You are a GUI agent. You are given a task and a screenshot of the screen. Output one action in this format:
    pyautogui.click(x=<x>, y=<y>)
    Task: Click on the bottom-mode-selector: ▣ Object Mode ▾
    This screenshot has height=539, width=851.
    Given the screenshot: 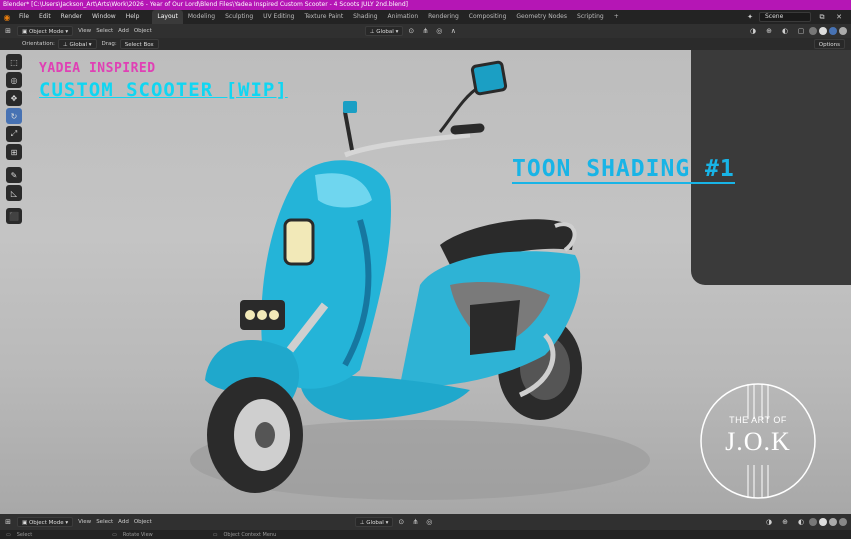 What is the action you would take?
    pyautogui.click(x=45, y=522)
    